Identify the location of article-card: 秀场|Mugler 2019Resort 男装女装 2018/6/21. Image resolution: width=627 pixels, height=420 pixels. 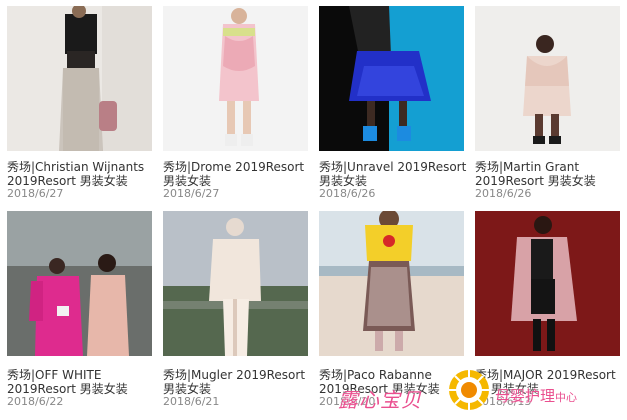
(237, 311).